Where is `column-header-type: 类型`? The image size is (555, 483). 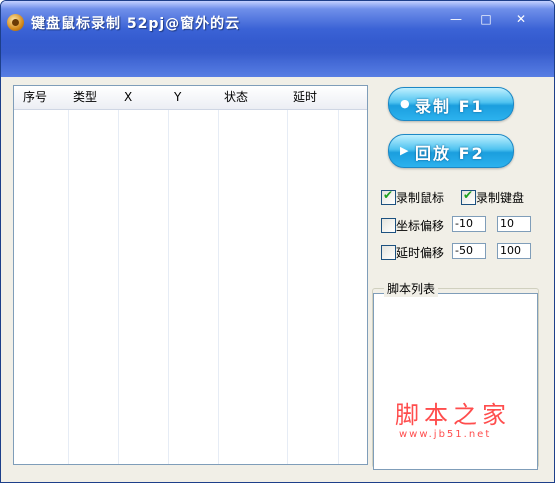 column-header-type: 类型 is located at coordinates (85, 97).